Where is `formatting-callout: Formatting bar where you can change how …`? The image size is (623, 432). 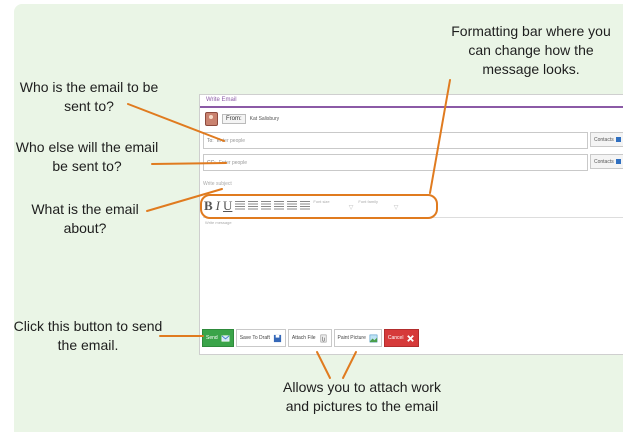
formatting-callout: Formatting bar where you can change how … is located at coordinates (531, 50).